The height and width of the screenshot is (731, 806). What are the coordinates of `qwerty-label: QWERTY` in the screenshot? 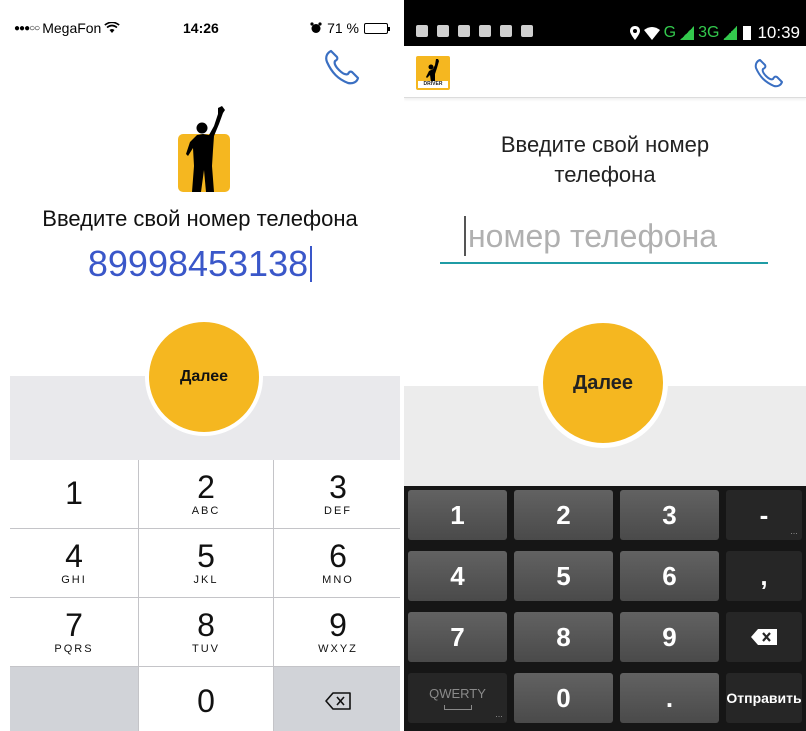 It's located at (457, 693).